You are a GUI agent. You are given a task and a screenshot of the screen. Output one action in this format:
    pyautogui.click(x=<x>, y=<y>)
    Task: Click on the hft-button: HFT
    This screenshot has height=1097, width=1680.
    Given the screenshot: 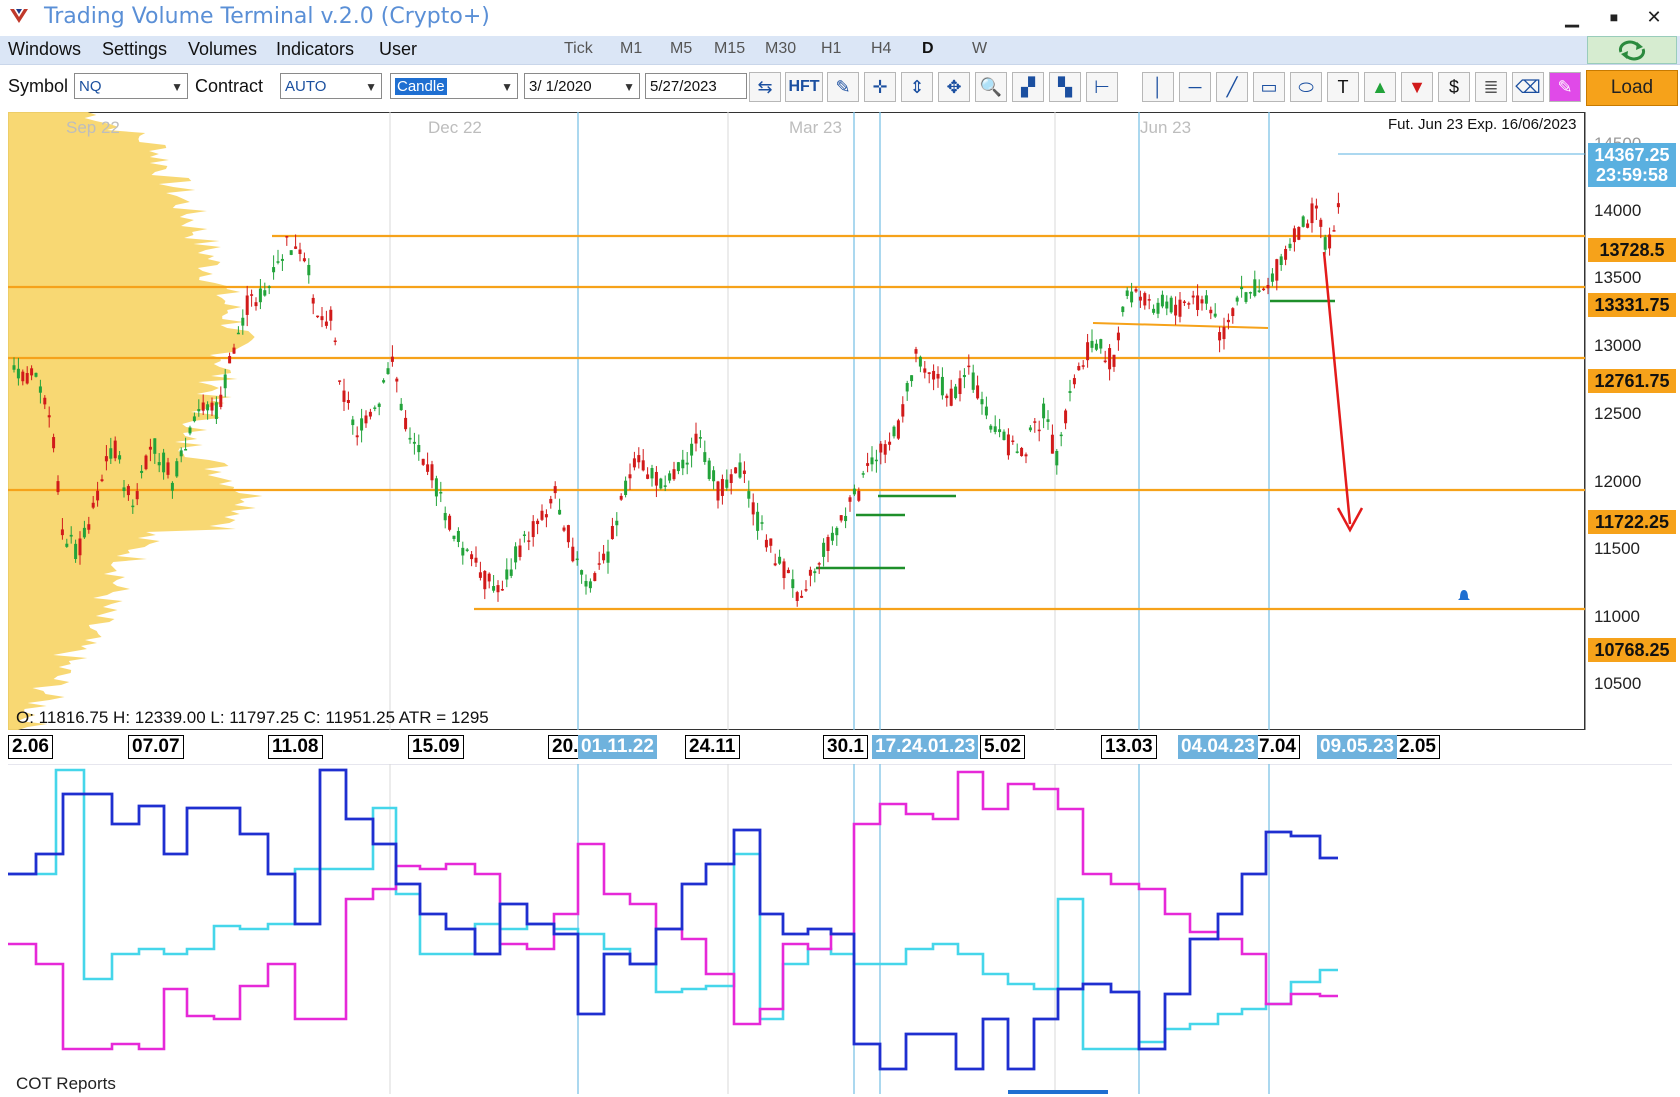 What is the action you would take?
    pyautogui.click(x=804, y=87)
    